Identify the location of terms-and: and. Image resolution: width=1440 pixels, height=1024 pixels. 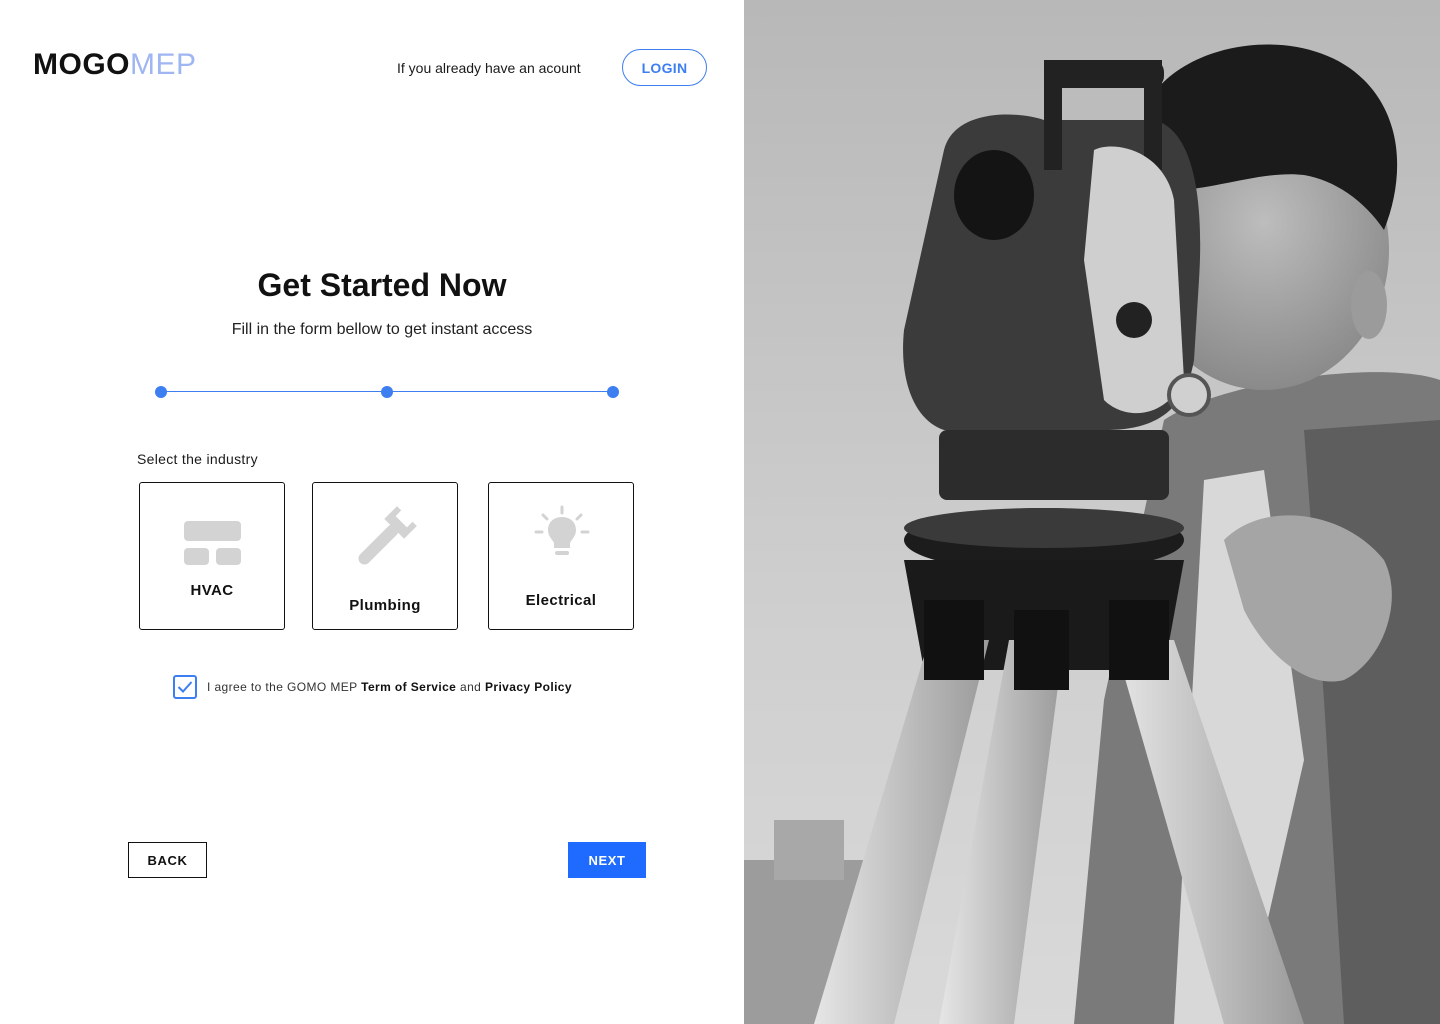
(470, 687).